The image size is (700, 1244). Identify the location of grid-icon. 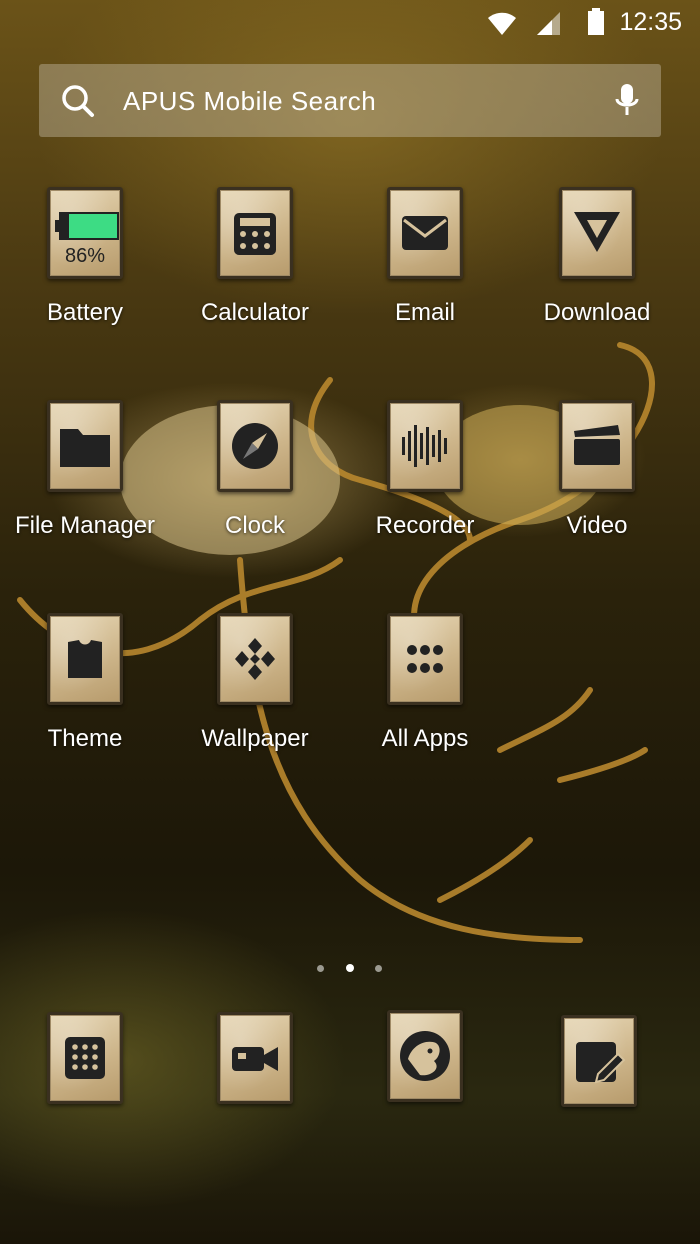
(425, 659).